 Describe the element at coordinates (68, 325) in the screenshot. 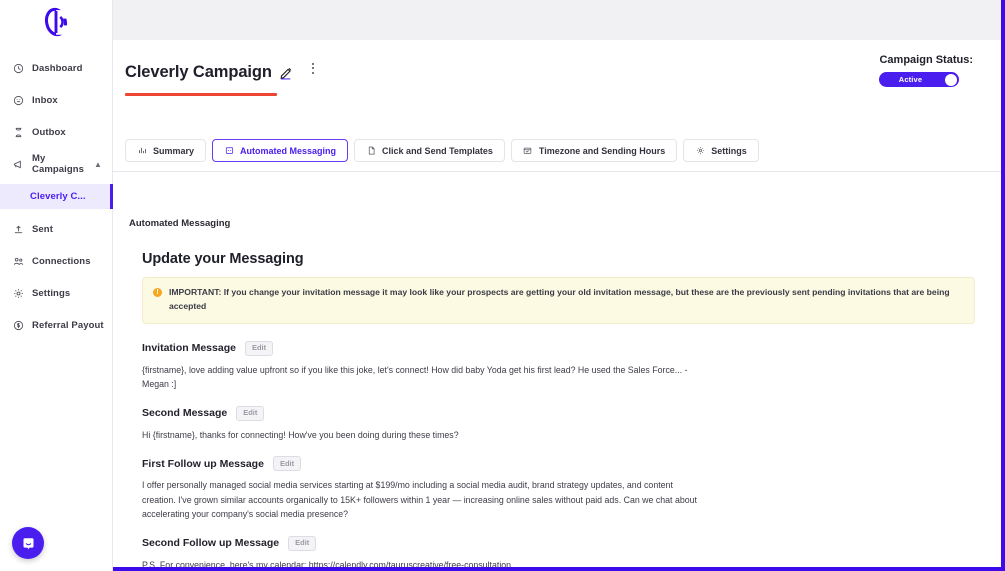

I see `sidebar-item-label: Referral Payout` at that location.